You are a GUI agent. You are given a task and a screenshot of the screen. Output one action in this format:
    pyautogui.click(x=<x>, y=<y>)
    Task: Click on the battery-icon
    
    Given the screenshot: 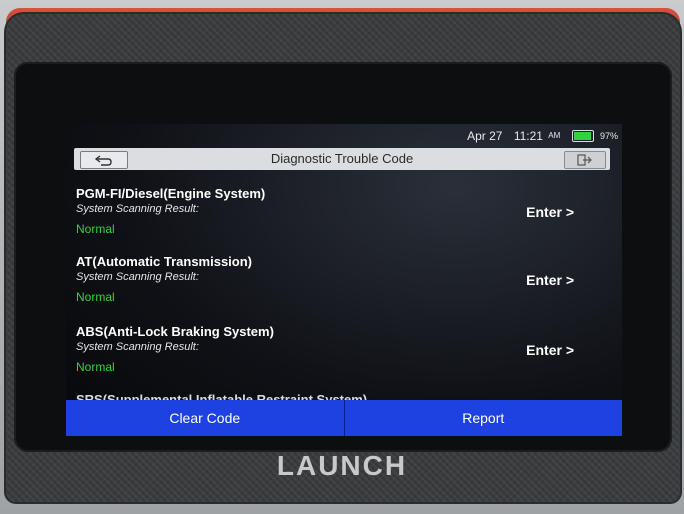 What is the action you would take?
    pyautogui.click(x=582, y=135)
    